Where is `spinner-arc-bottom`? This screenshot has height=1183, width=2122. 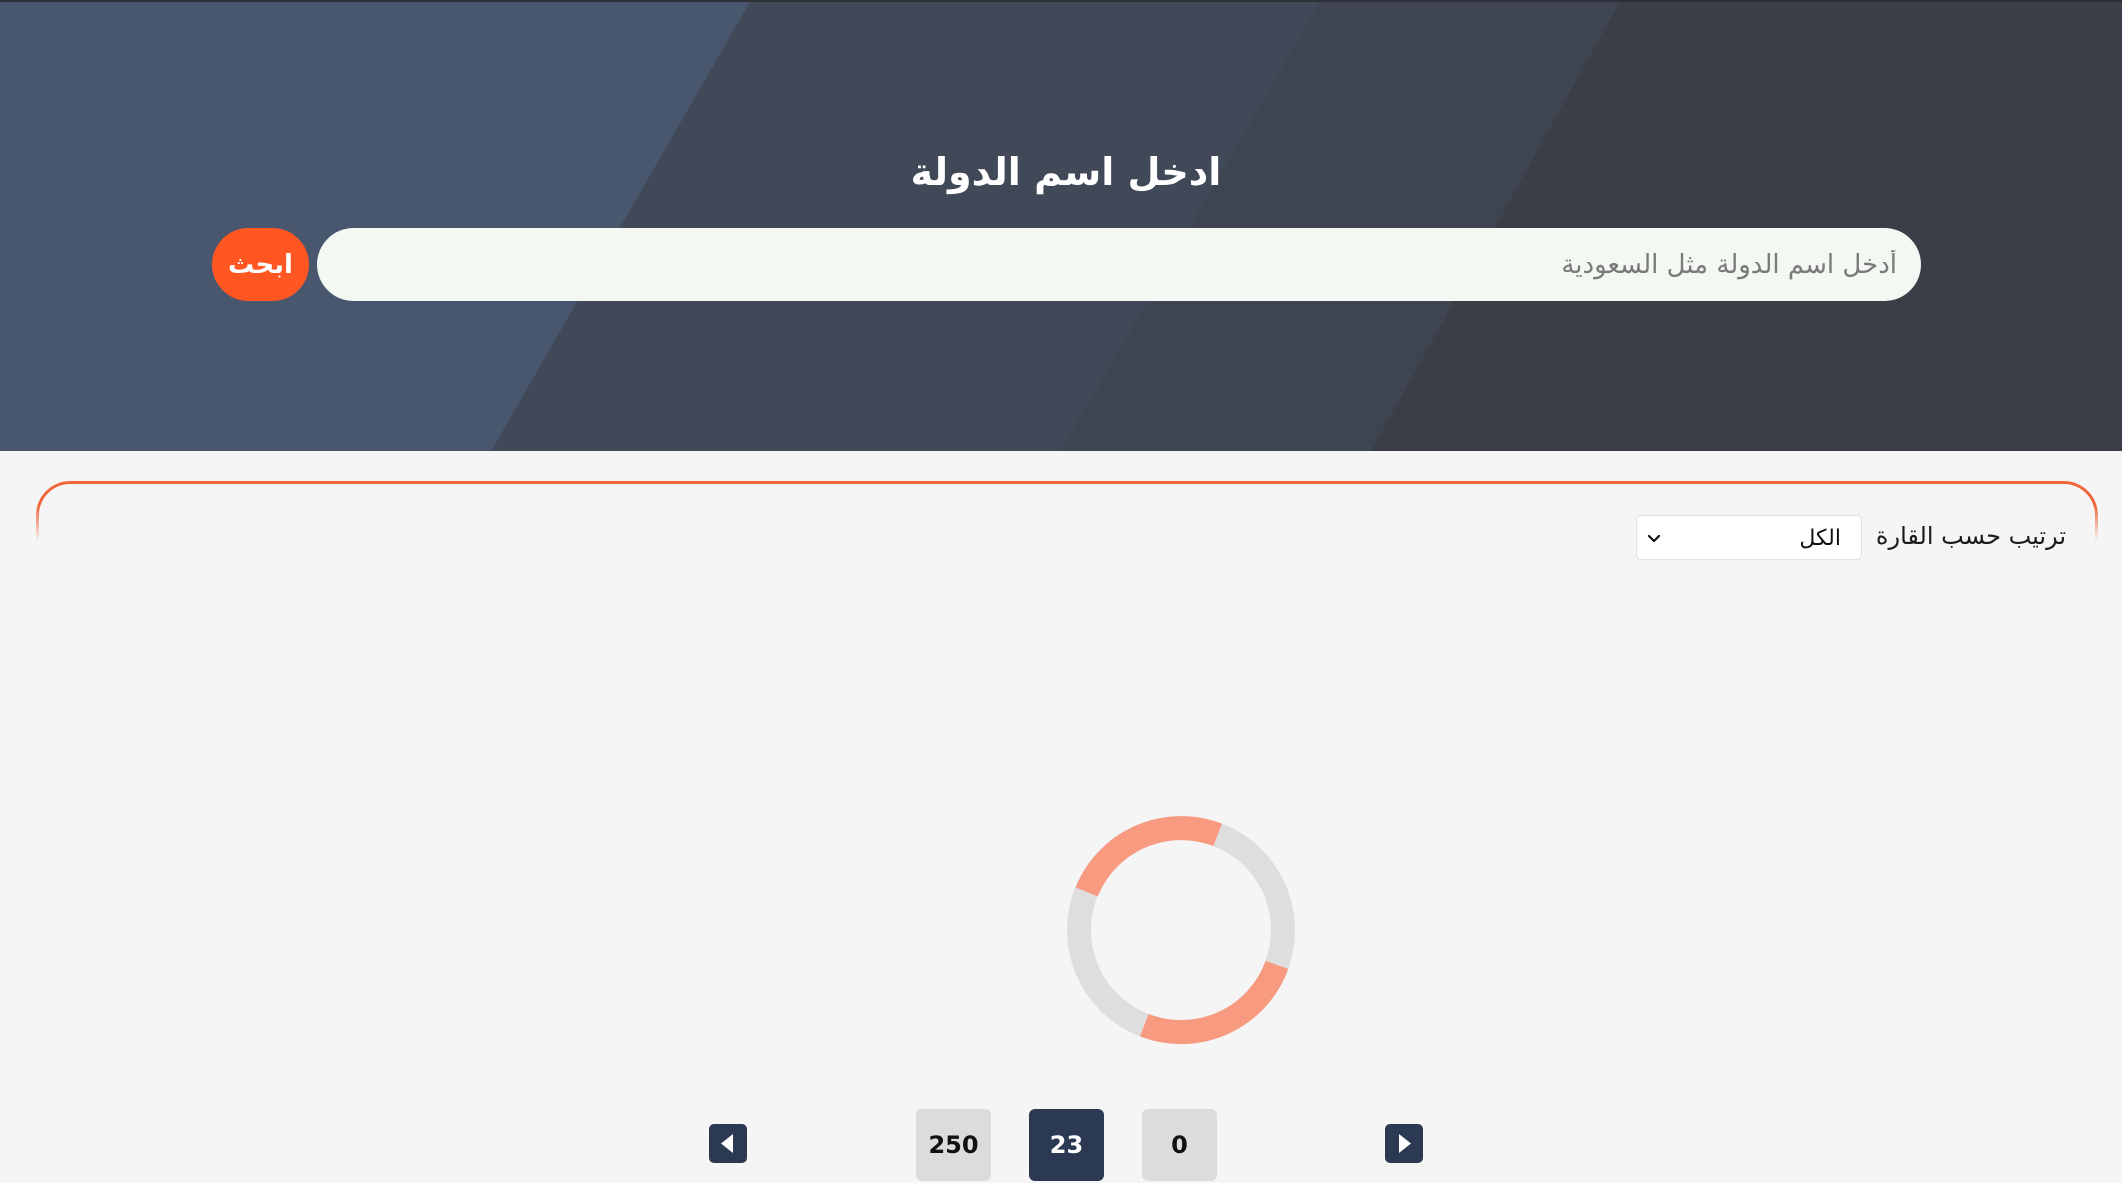
spinner-arc-bottom is located at coordinates (1214, 1002).